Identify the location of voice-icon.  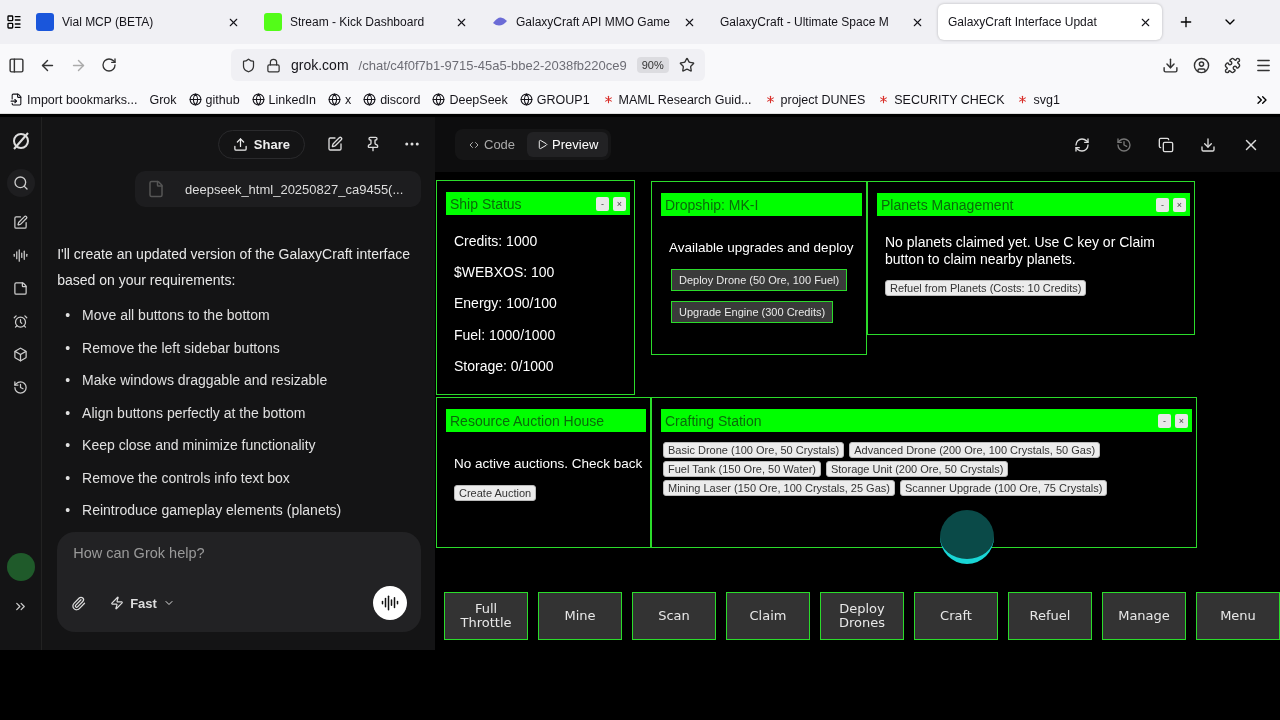
(21, 255).